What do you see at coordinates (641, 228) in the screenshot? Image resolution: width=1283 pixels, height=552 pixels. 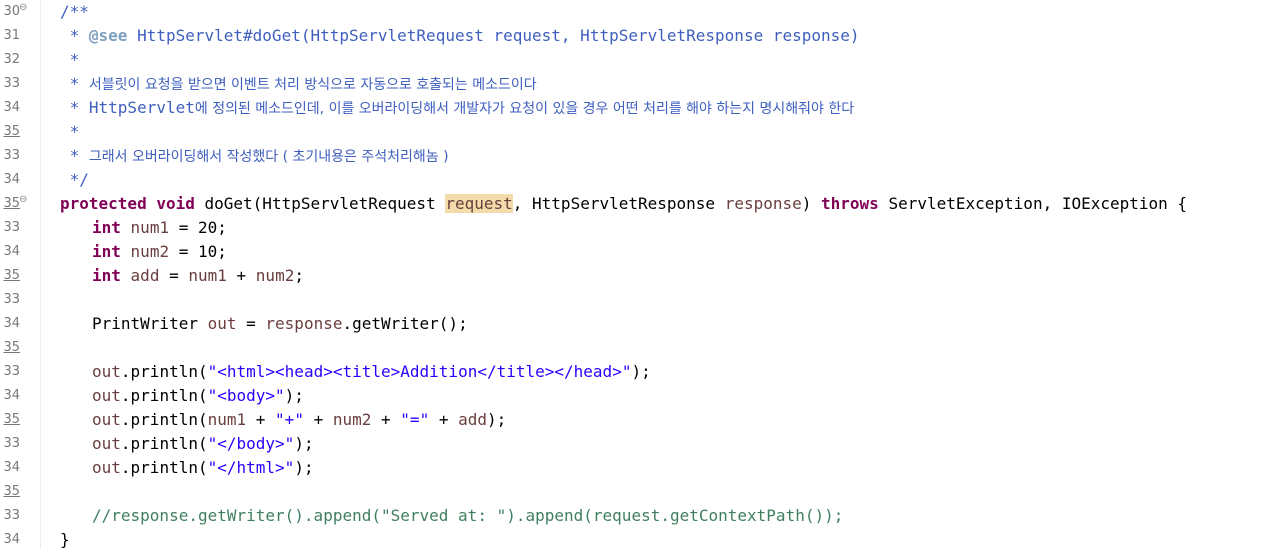 I see `code-line: 33 int num1 = 20;` at bounding box center [641, 228].